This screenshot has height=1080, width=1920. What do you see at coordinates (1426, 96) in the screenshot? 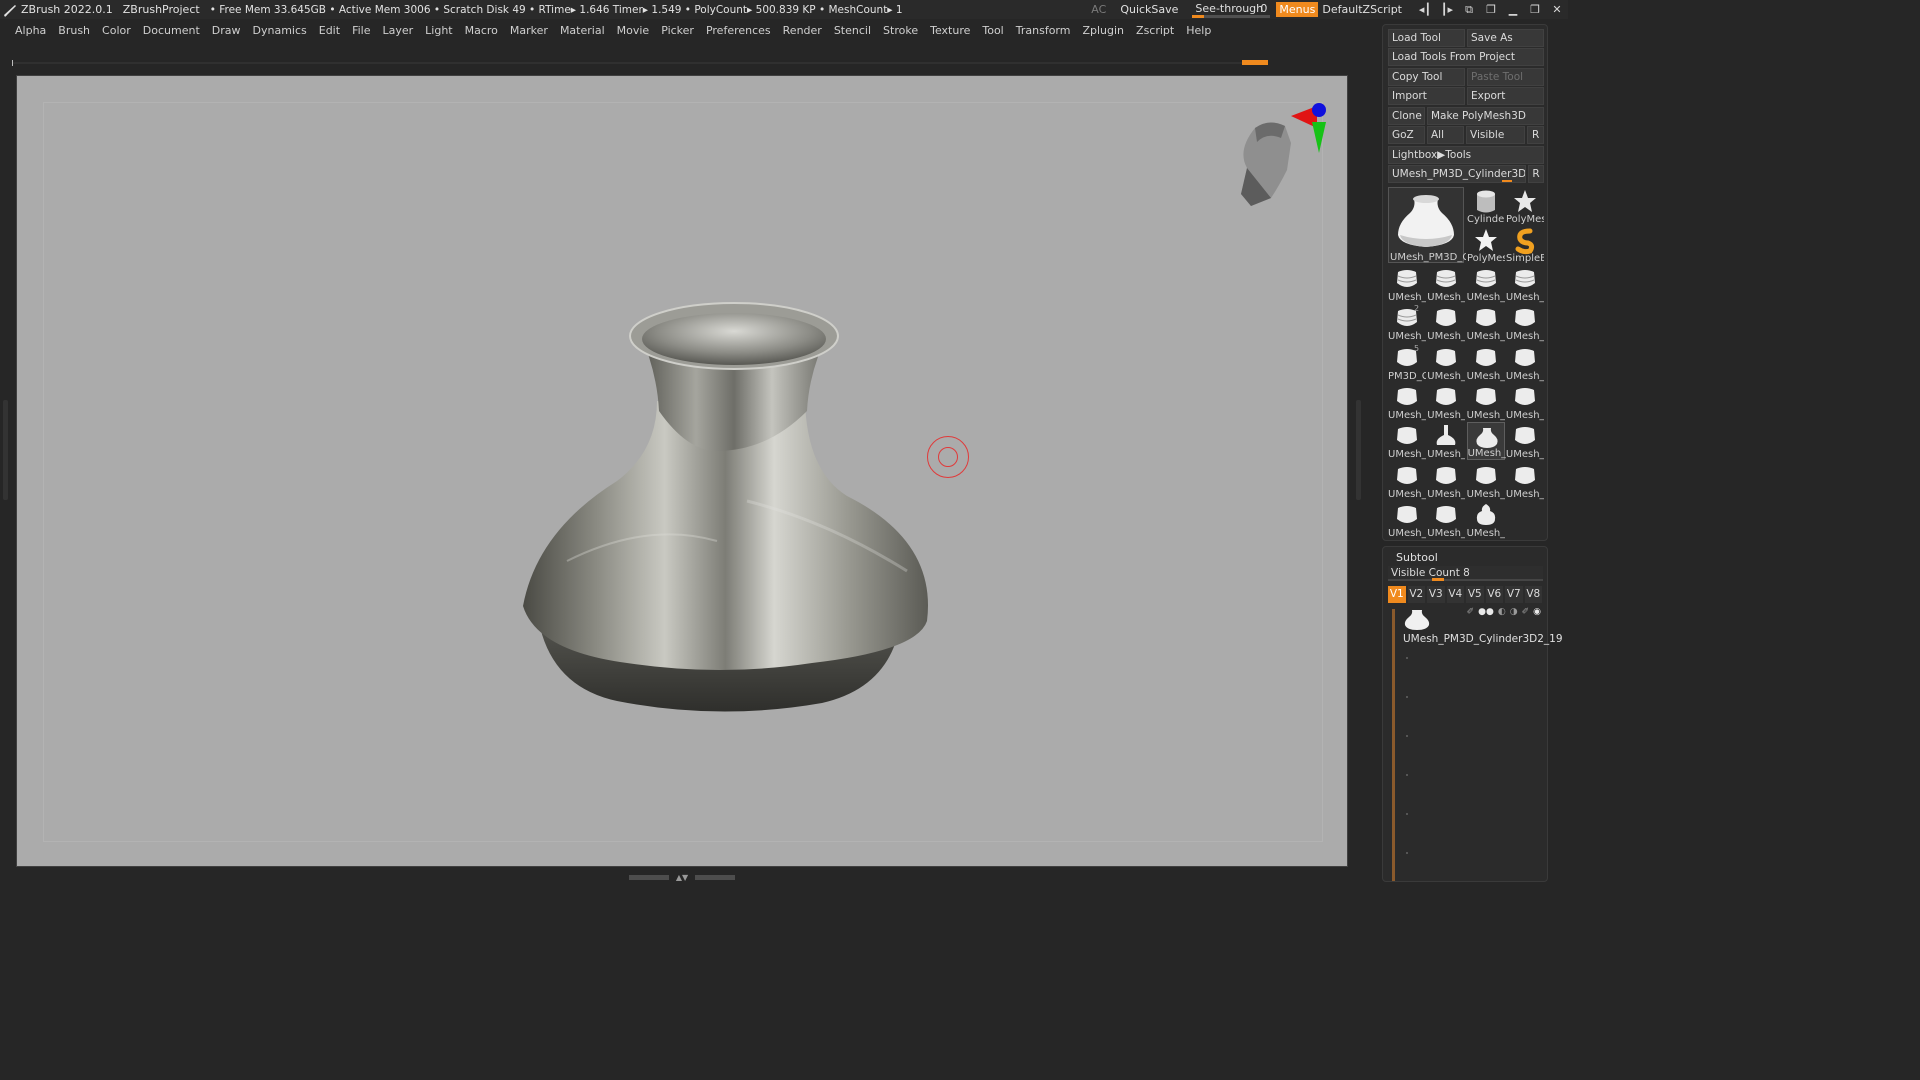
I see `import-button: Import` at bounding box center [1426, 96].